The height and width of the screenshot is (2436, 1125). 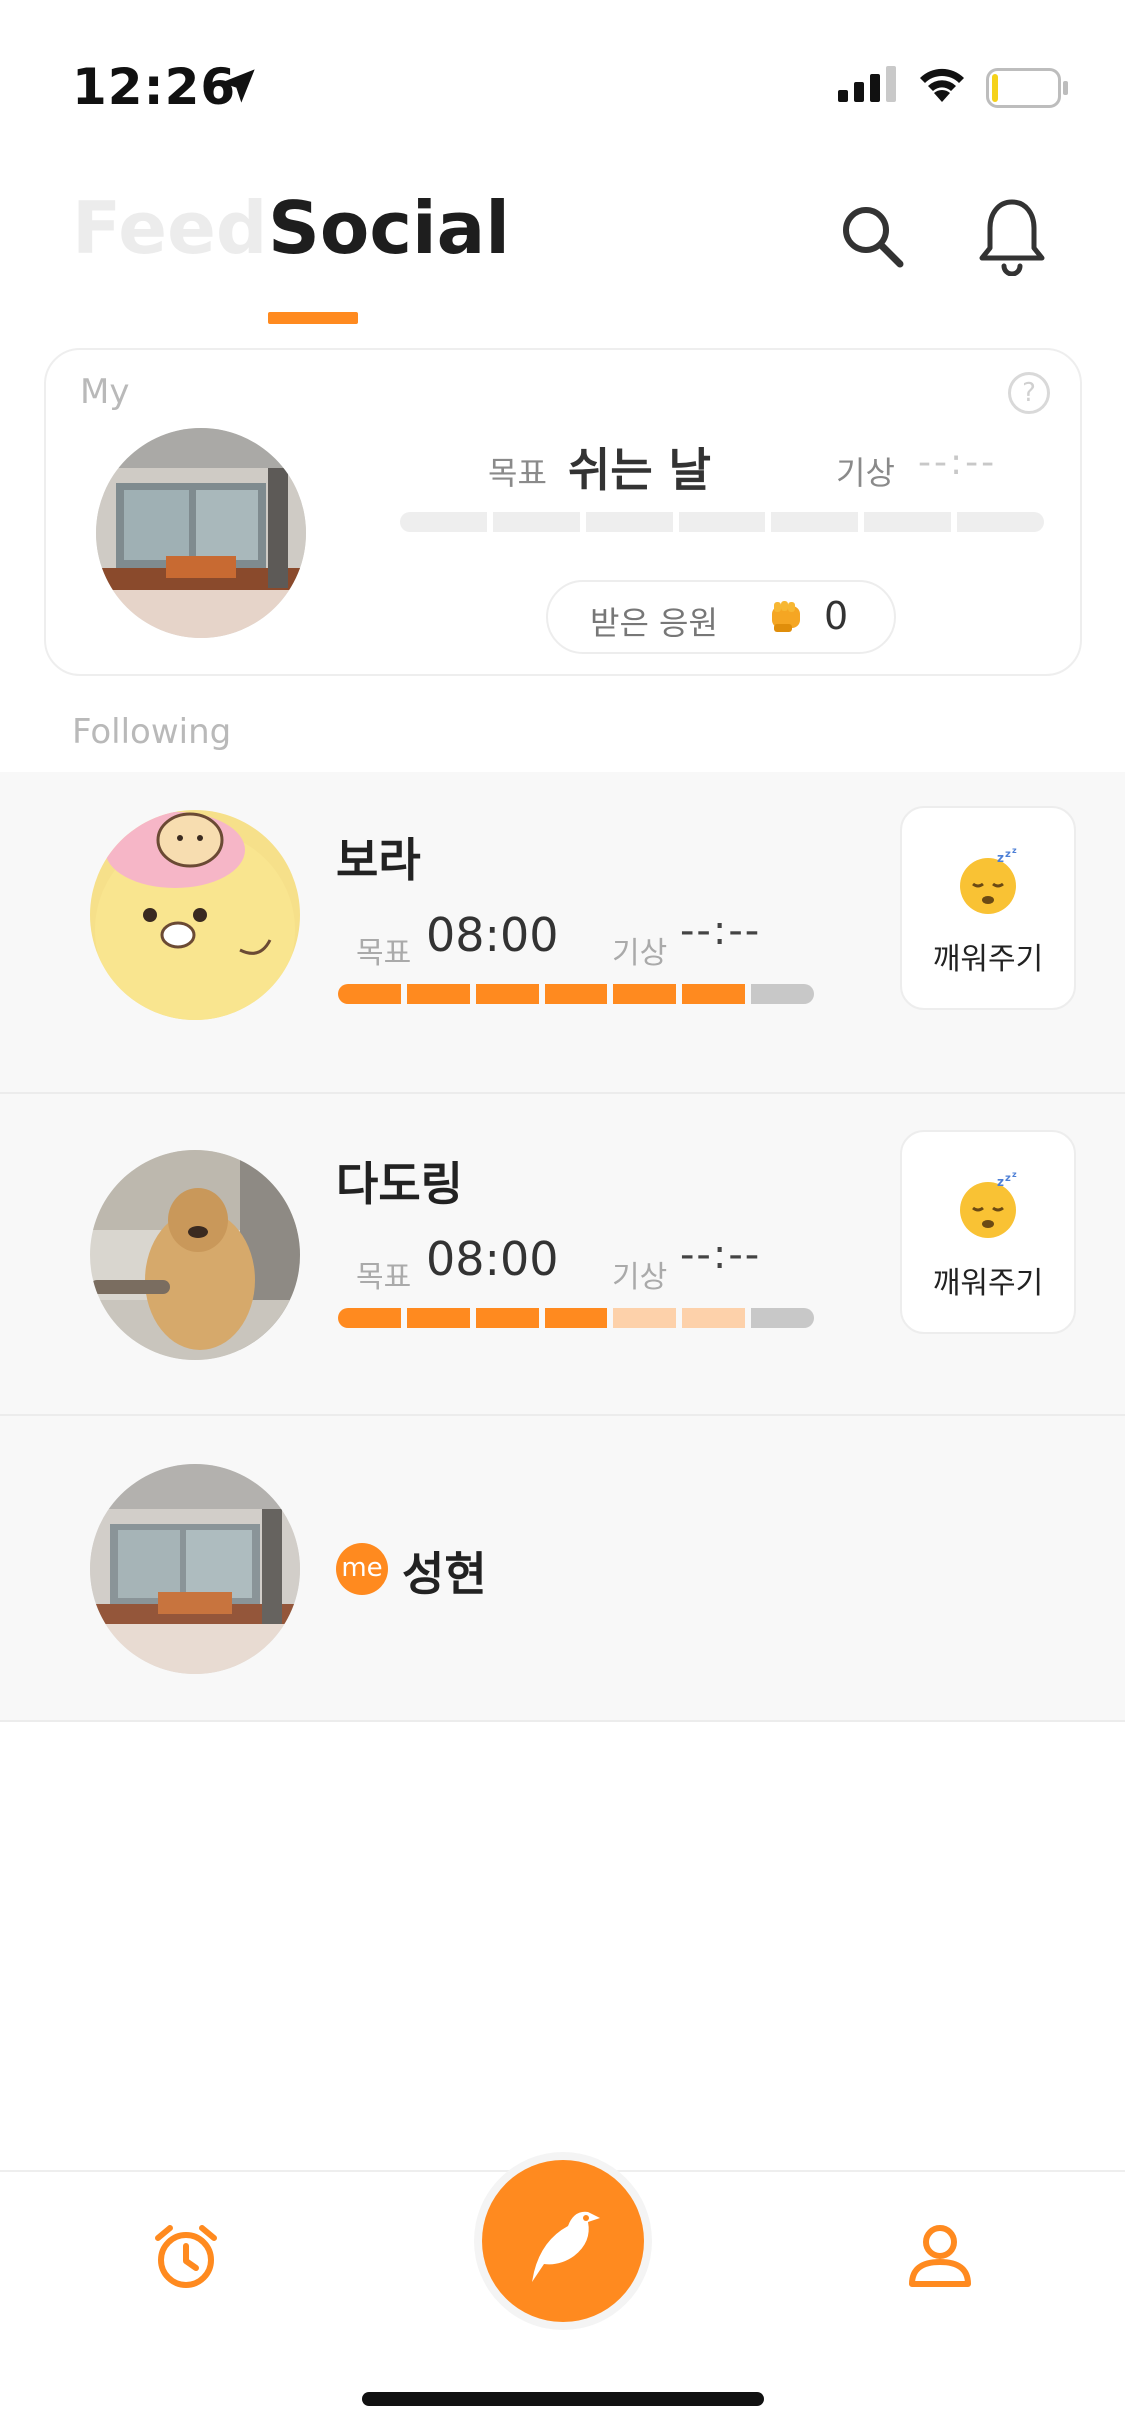 I want to click on search-icon, so click(x=872, y=236).